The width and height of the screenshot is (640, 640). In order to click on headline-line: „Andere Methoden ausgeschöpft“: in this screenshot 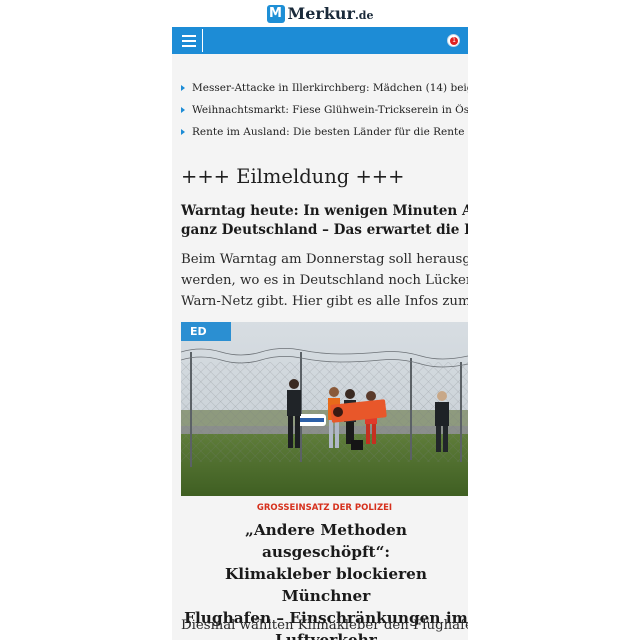, I will do `click(326, 541)`.